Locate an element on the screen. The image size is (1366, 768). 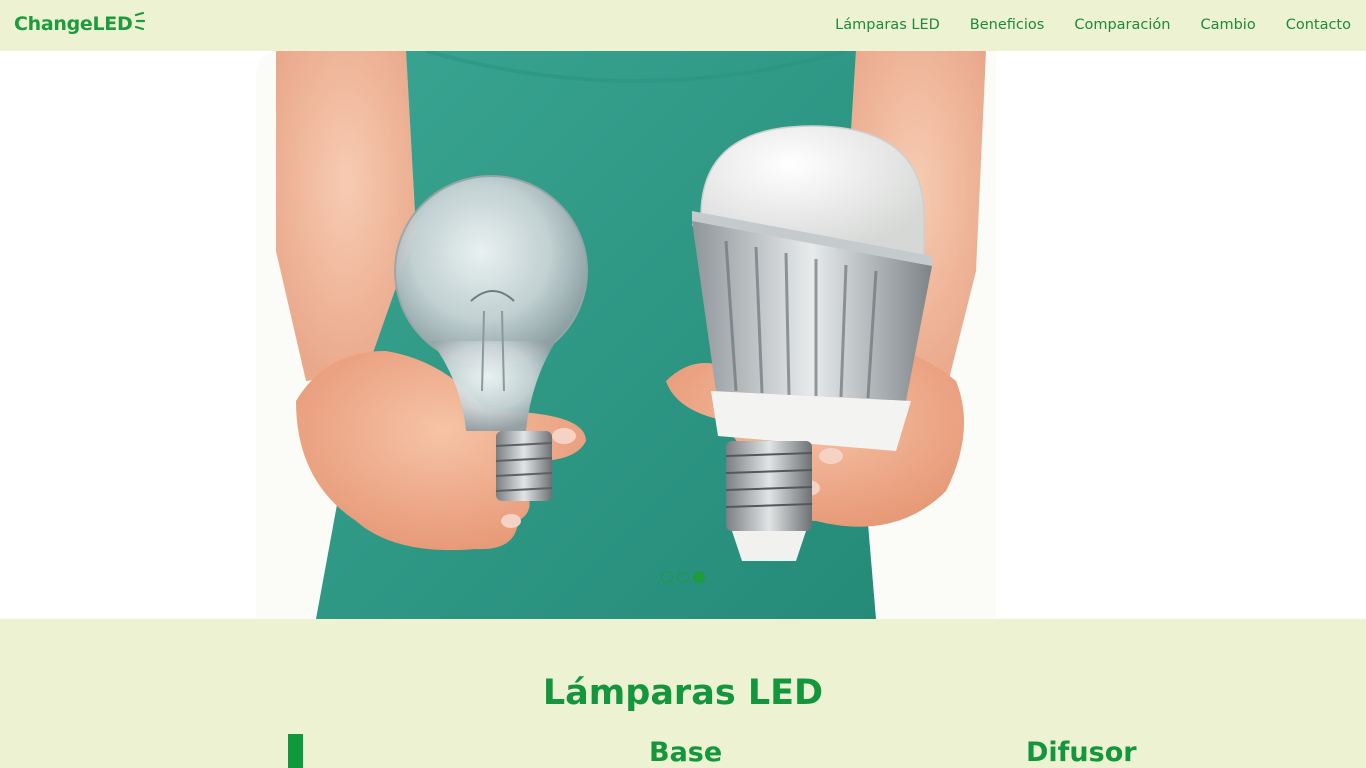
section-title: Lámparas LED is located at coordinates (683, 693).